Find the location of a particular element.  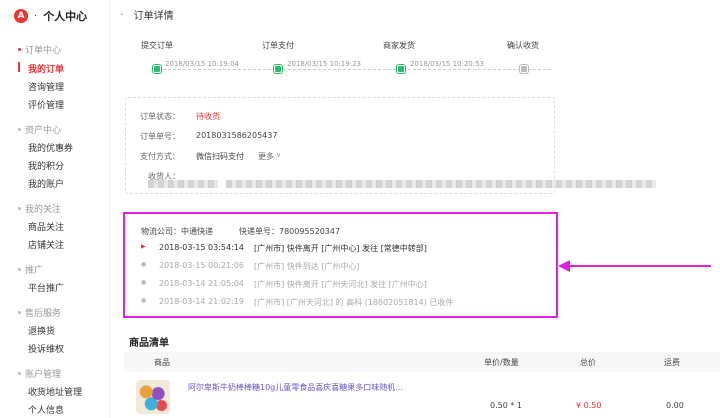

step-time-submit: 2018/03/15 10:19:04 is located at coordinates (202, 64).